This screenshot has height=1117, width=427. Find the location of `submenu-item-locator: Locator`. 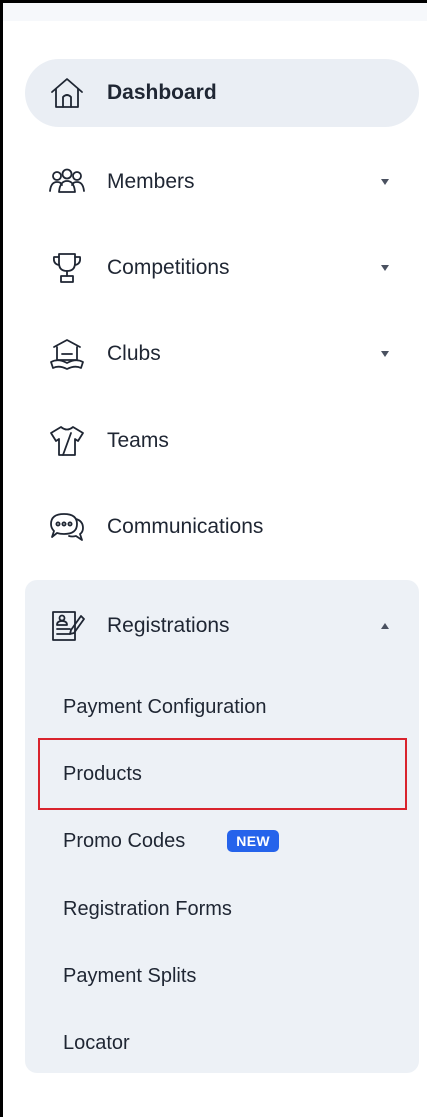

submenu-item-locator: Locator is located at coordinates (96, 1043).